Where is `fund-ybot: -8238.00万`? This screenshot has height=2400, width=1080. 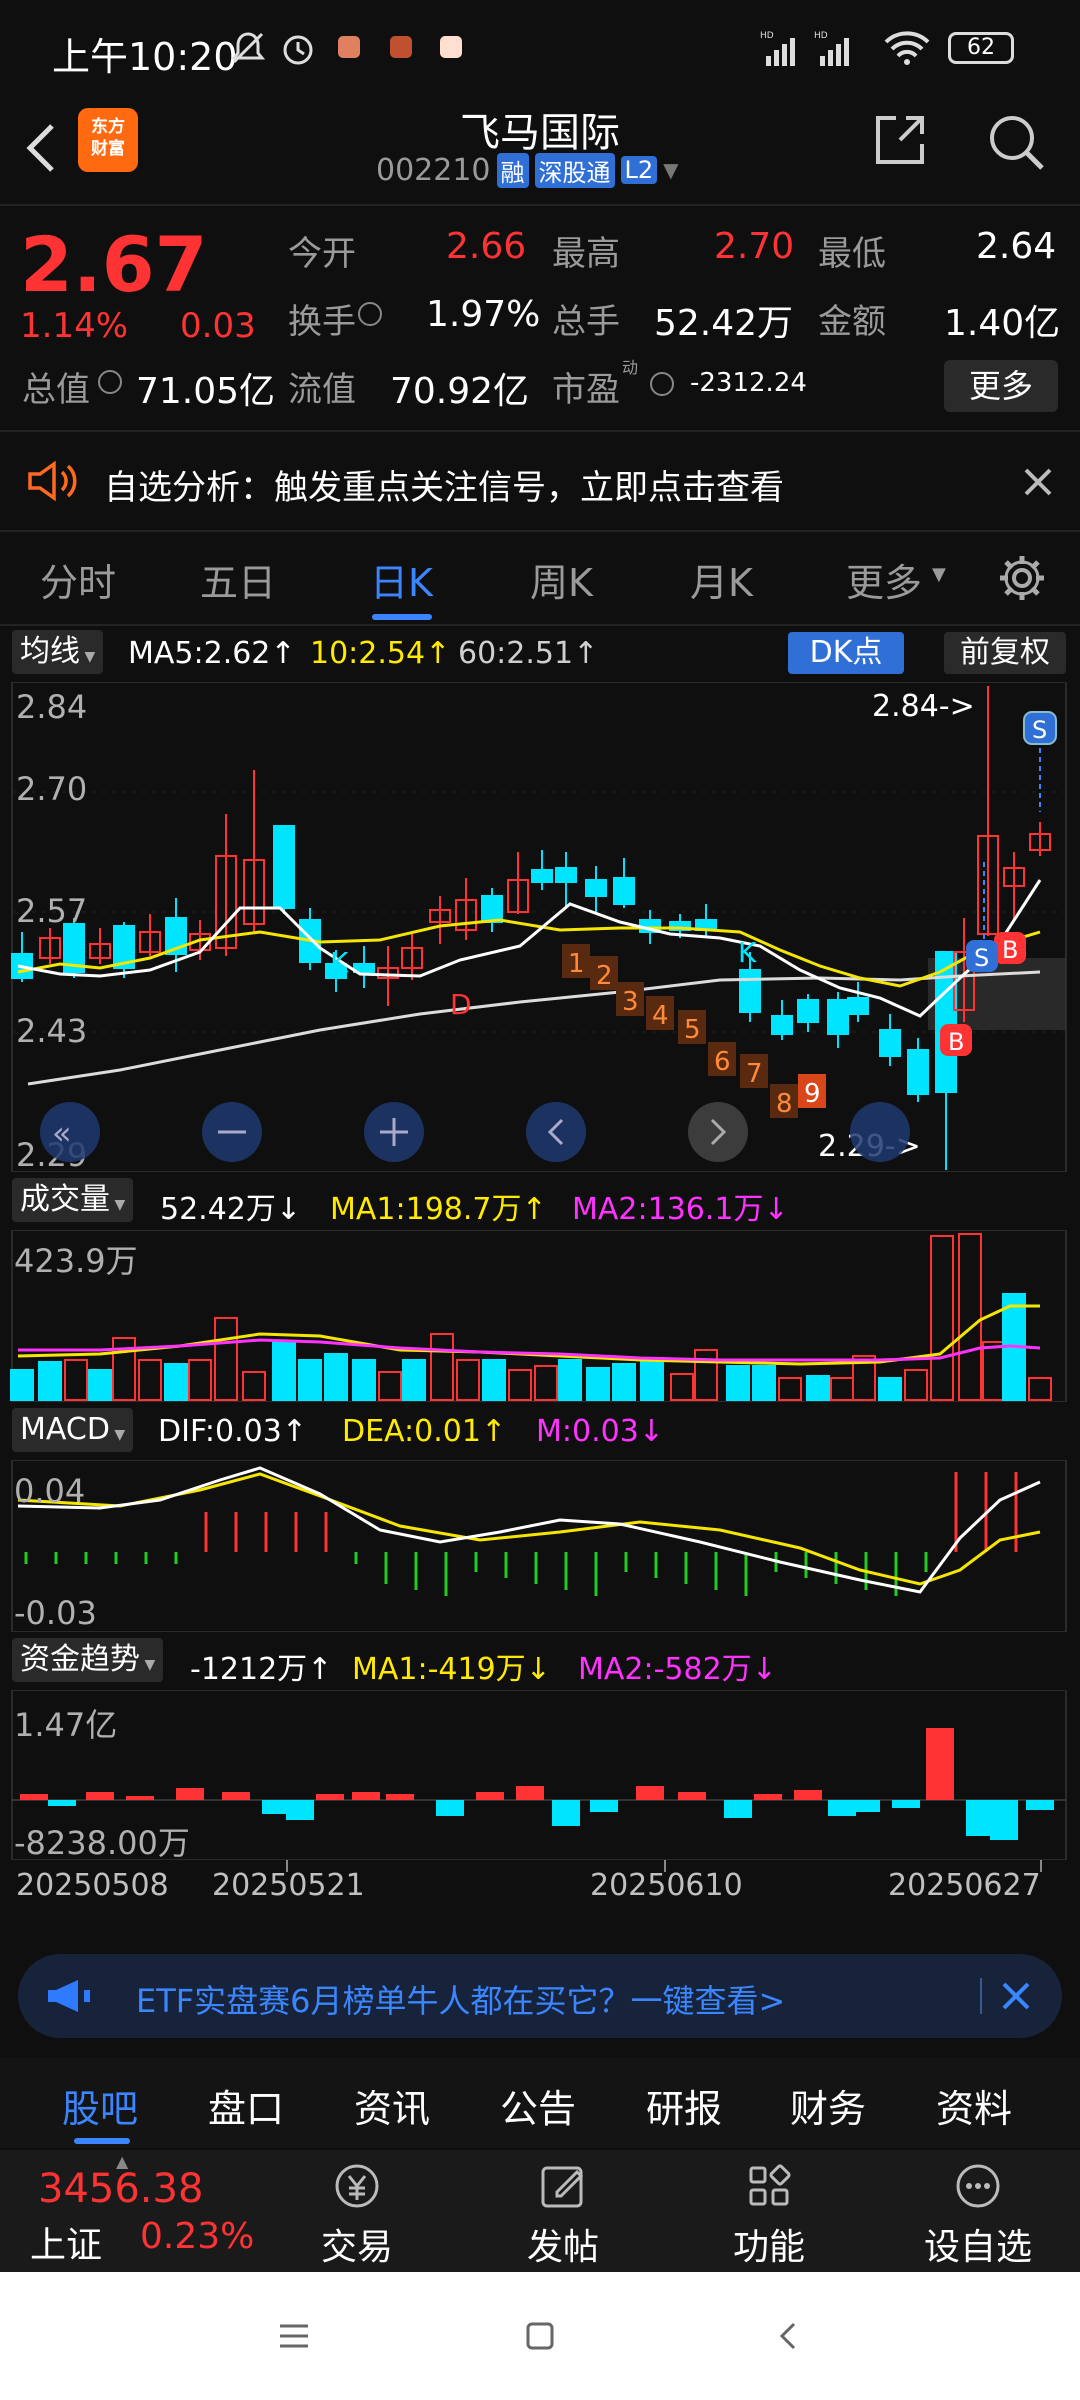 fund-ybot: -8238.00万 is located at coordinates (102, 1842).